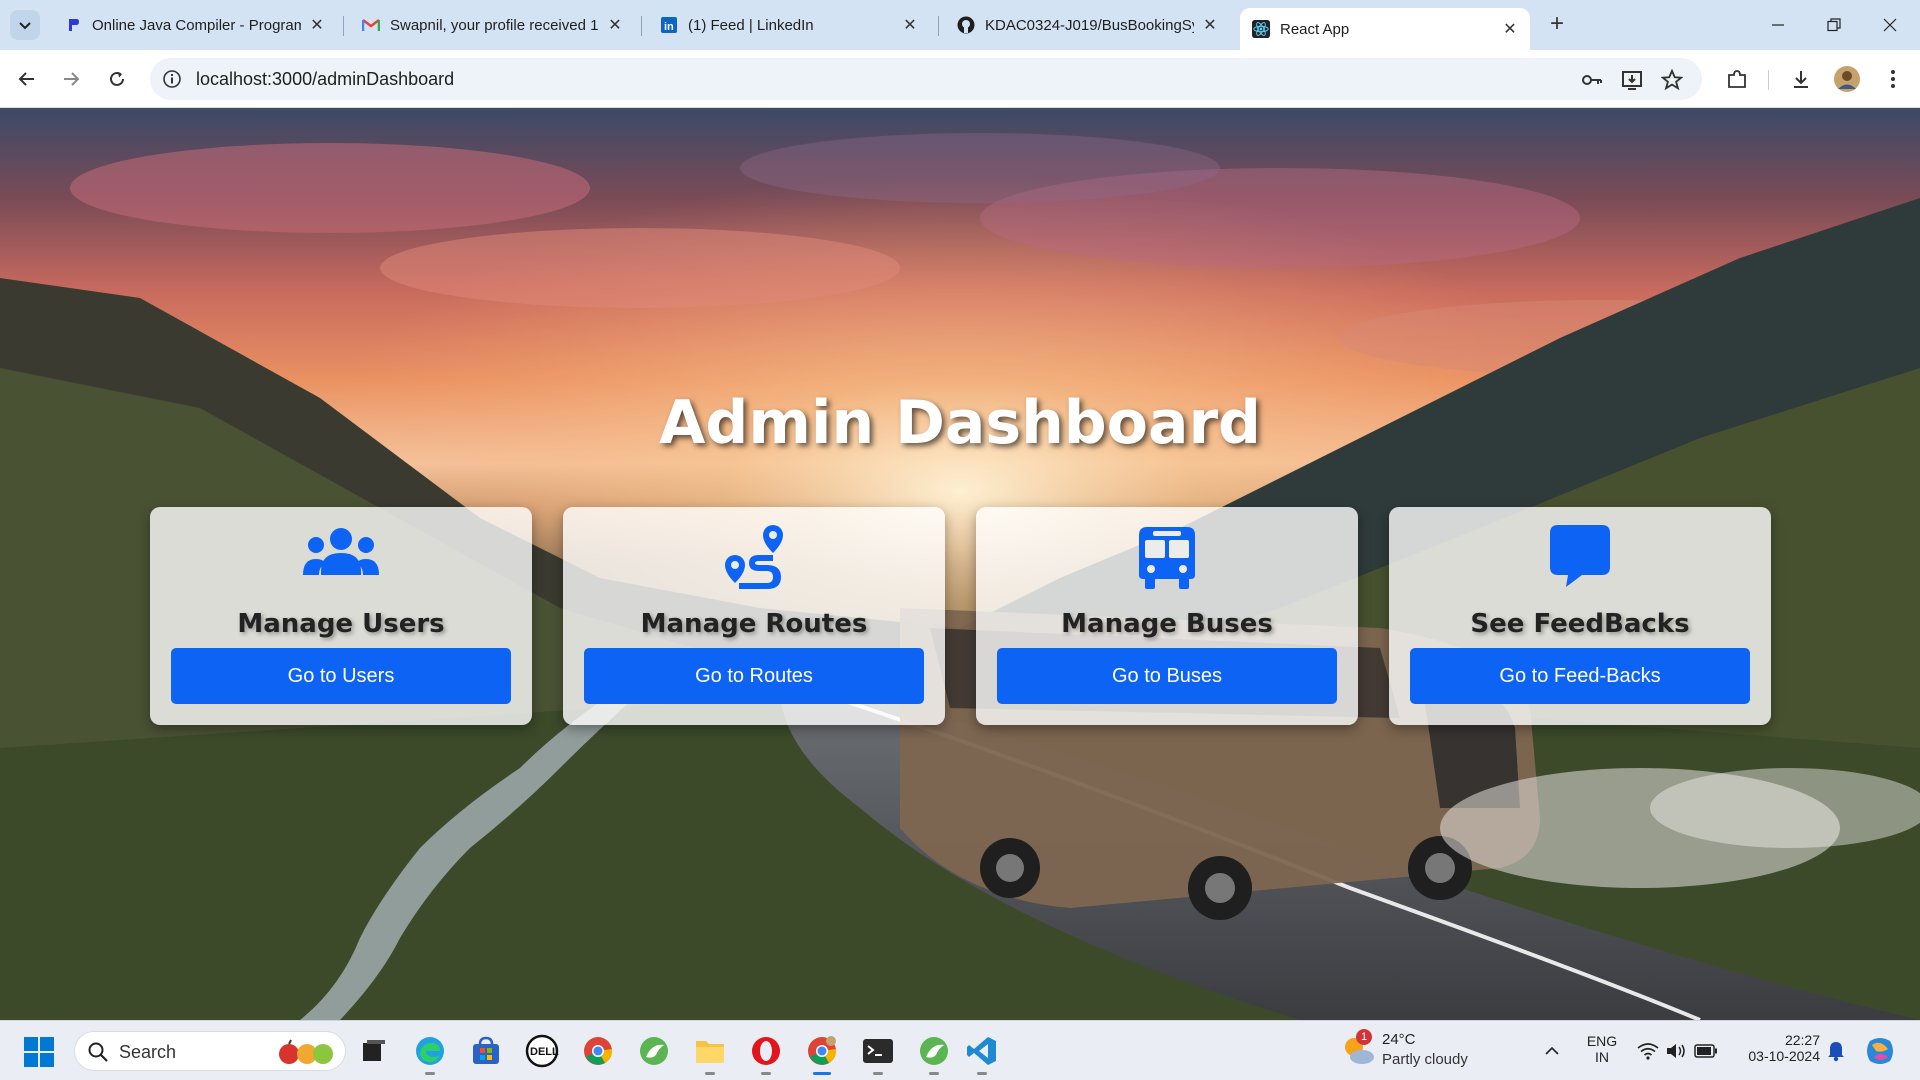  I want to click on wifi-icon, so click(1648, 1051).